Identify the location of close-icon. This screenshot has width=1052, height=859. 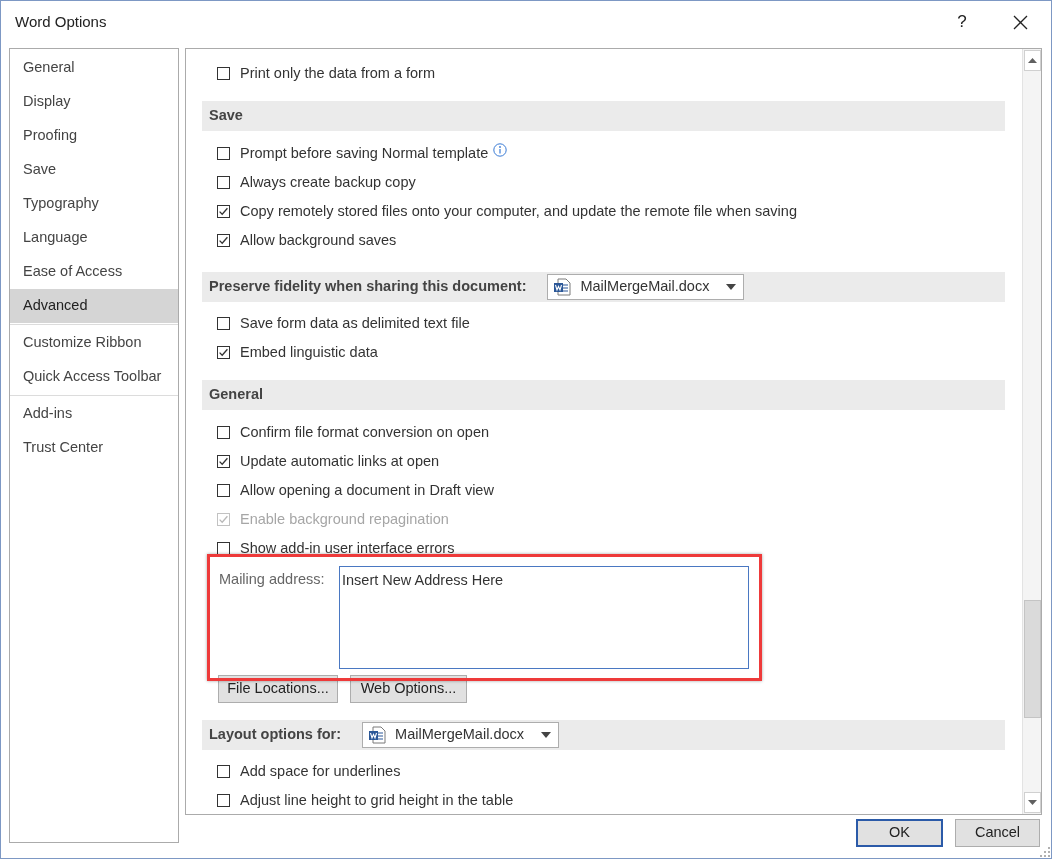
(1020, 22).